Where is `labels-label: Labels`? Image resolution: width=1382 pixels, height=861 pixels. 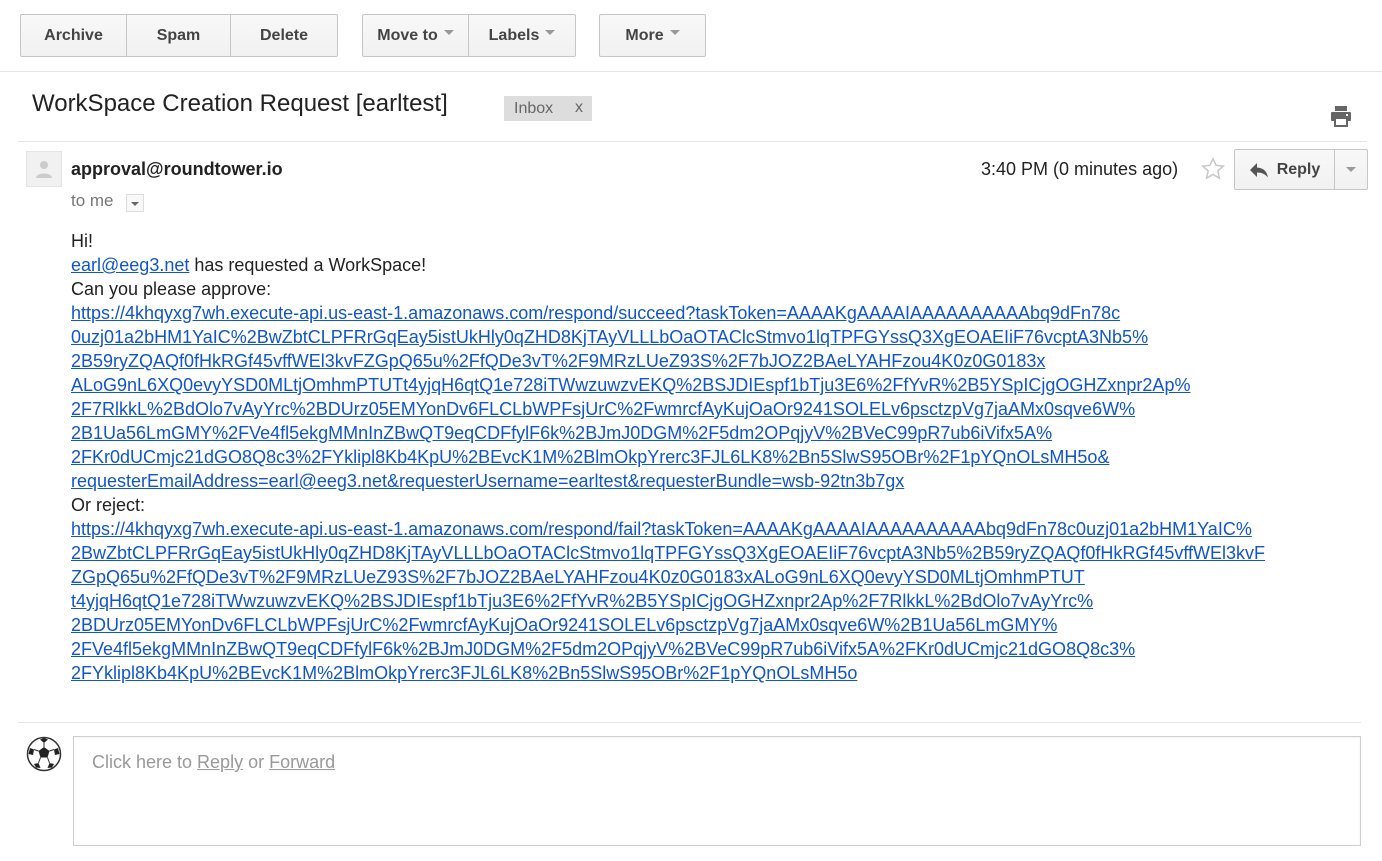
labels-label: Labels is located at coordinates (514, 35).